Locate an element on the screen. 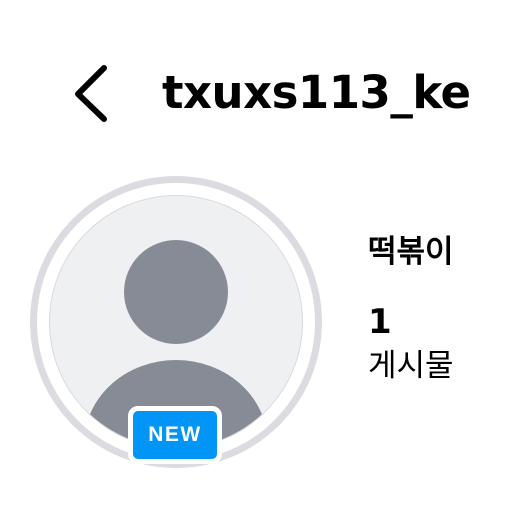 This screenshot has height=529, width=529. back-button is located at coordinates (91, 93).